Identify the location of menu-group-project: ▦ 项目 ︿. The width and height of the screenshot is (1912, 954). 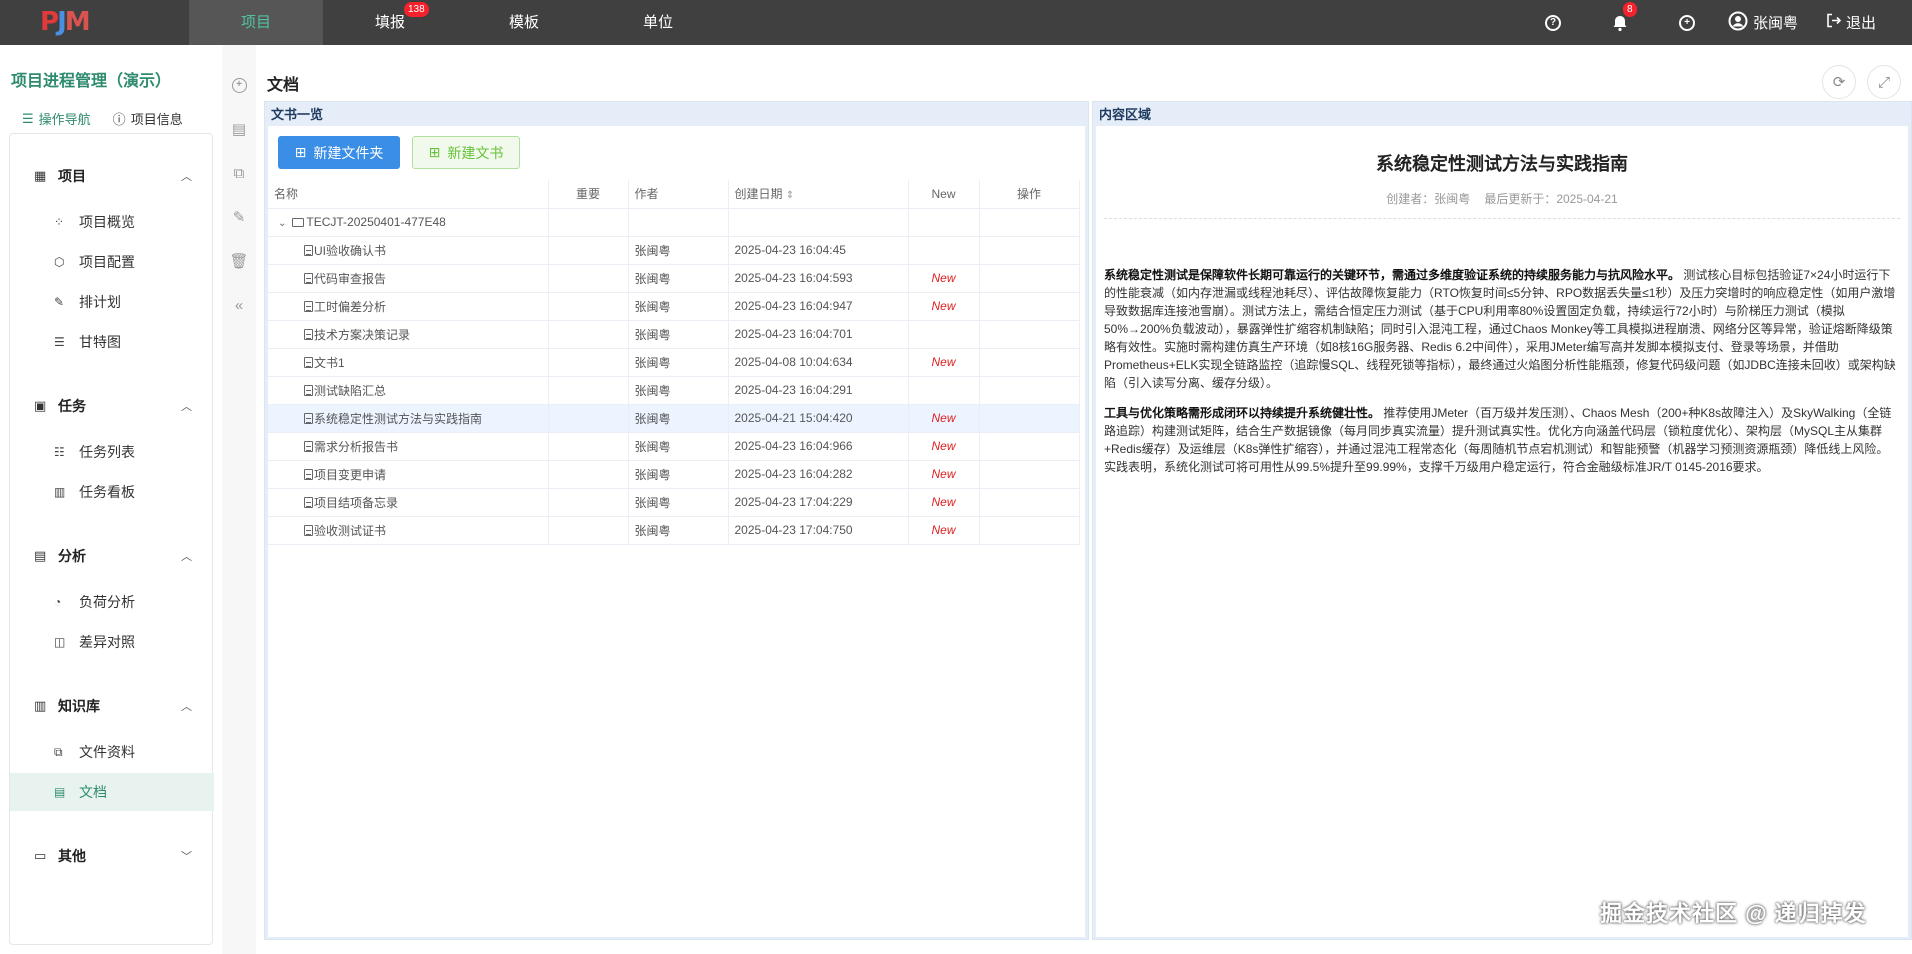
(112, 176).